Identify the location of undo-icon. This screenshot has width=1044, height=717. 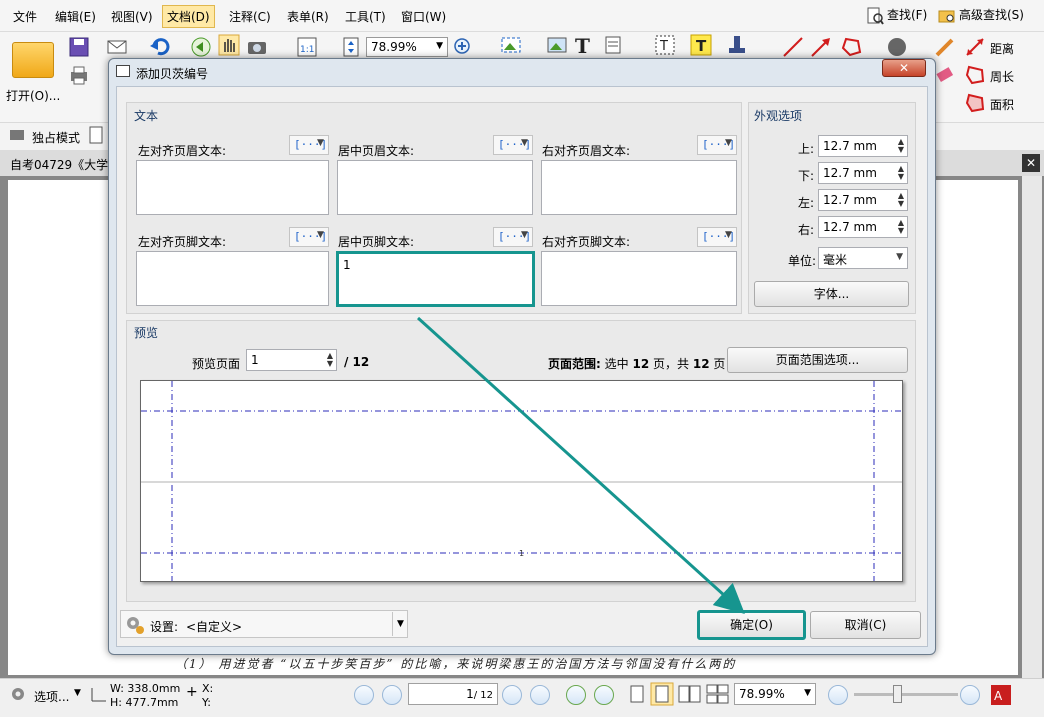
(159, 47).